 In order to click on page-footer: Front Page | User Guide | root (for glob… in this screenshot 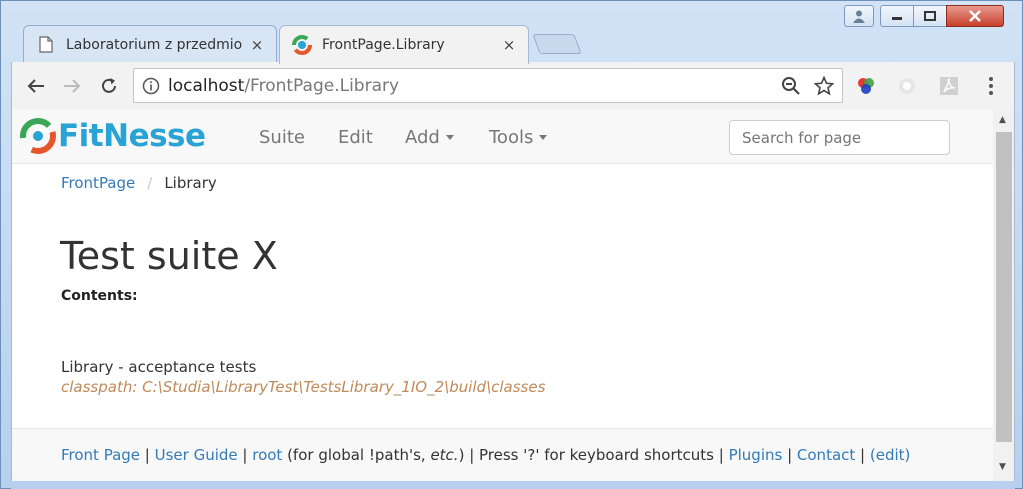, I will do `click(502, 454)`.